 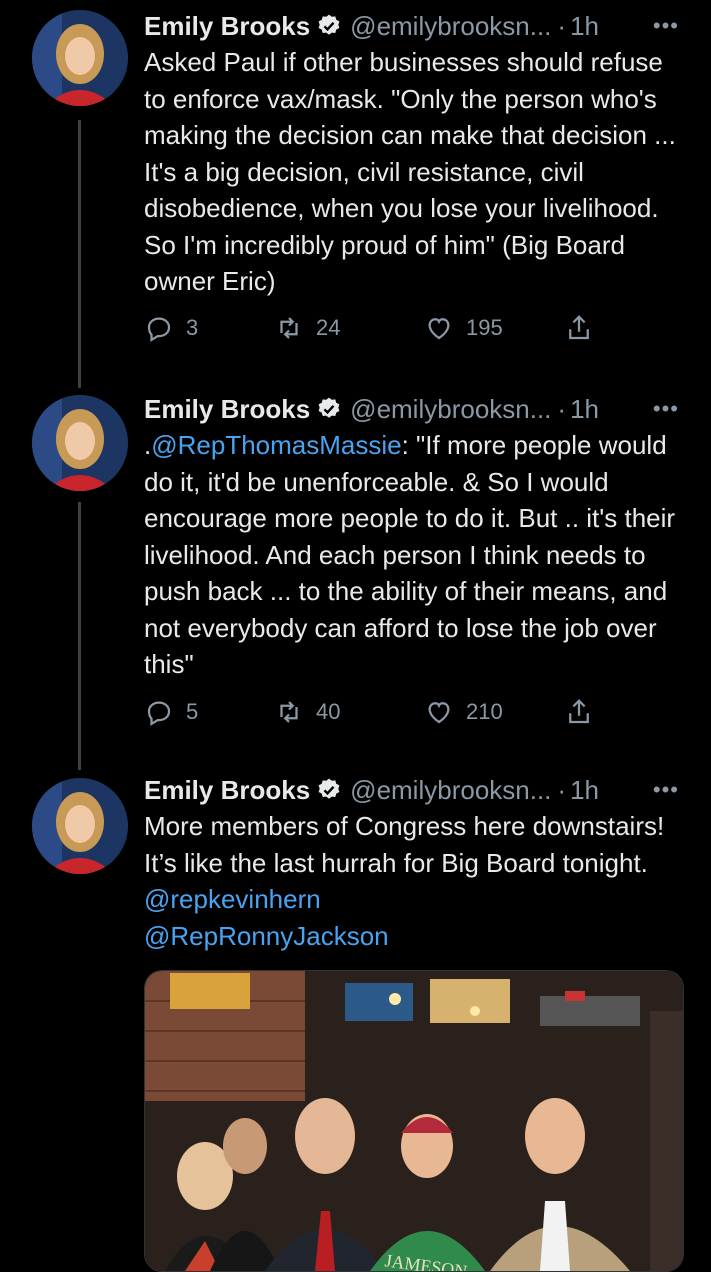 I want to click on reply-button: 5, so click(x=171, y=712).